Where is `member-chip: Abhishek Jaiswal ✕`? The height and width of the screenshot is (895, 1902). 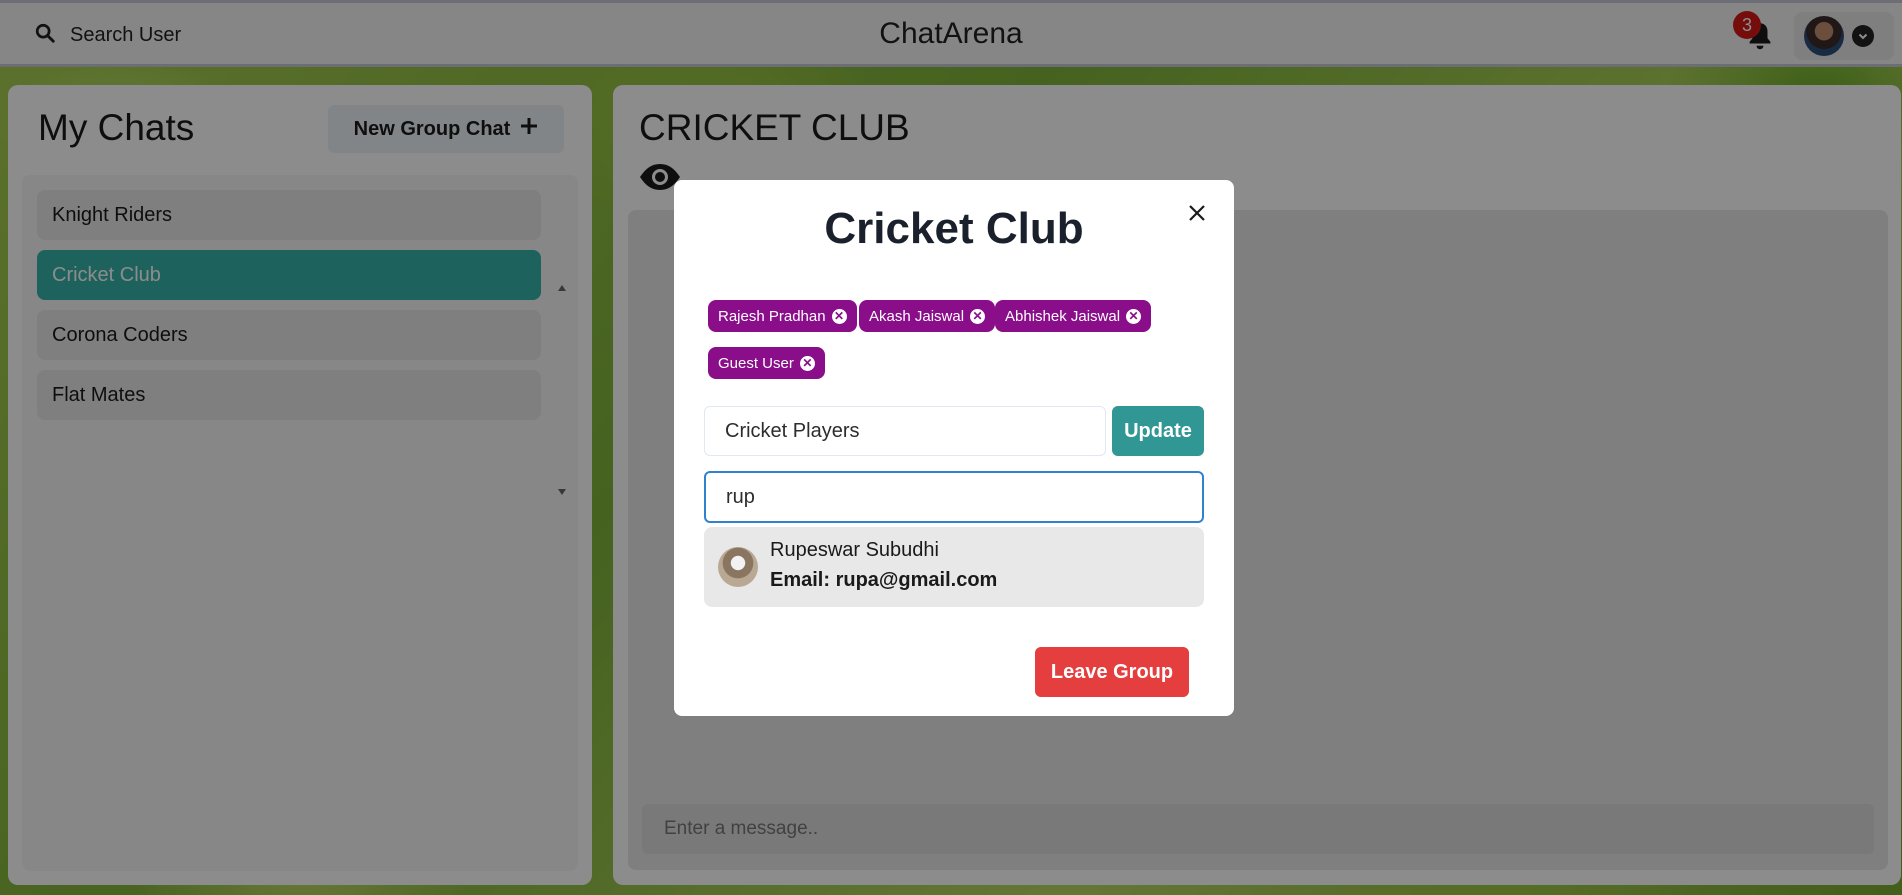 member-chip: Abhishek Jaiswal ✕ is located at coordinates (1073, 316).